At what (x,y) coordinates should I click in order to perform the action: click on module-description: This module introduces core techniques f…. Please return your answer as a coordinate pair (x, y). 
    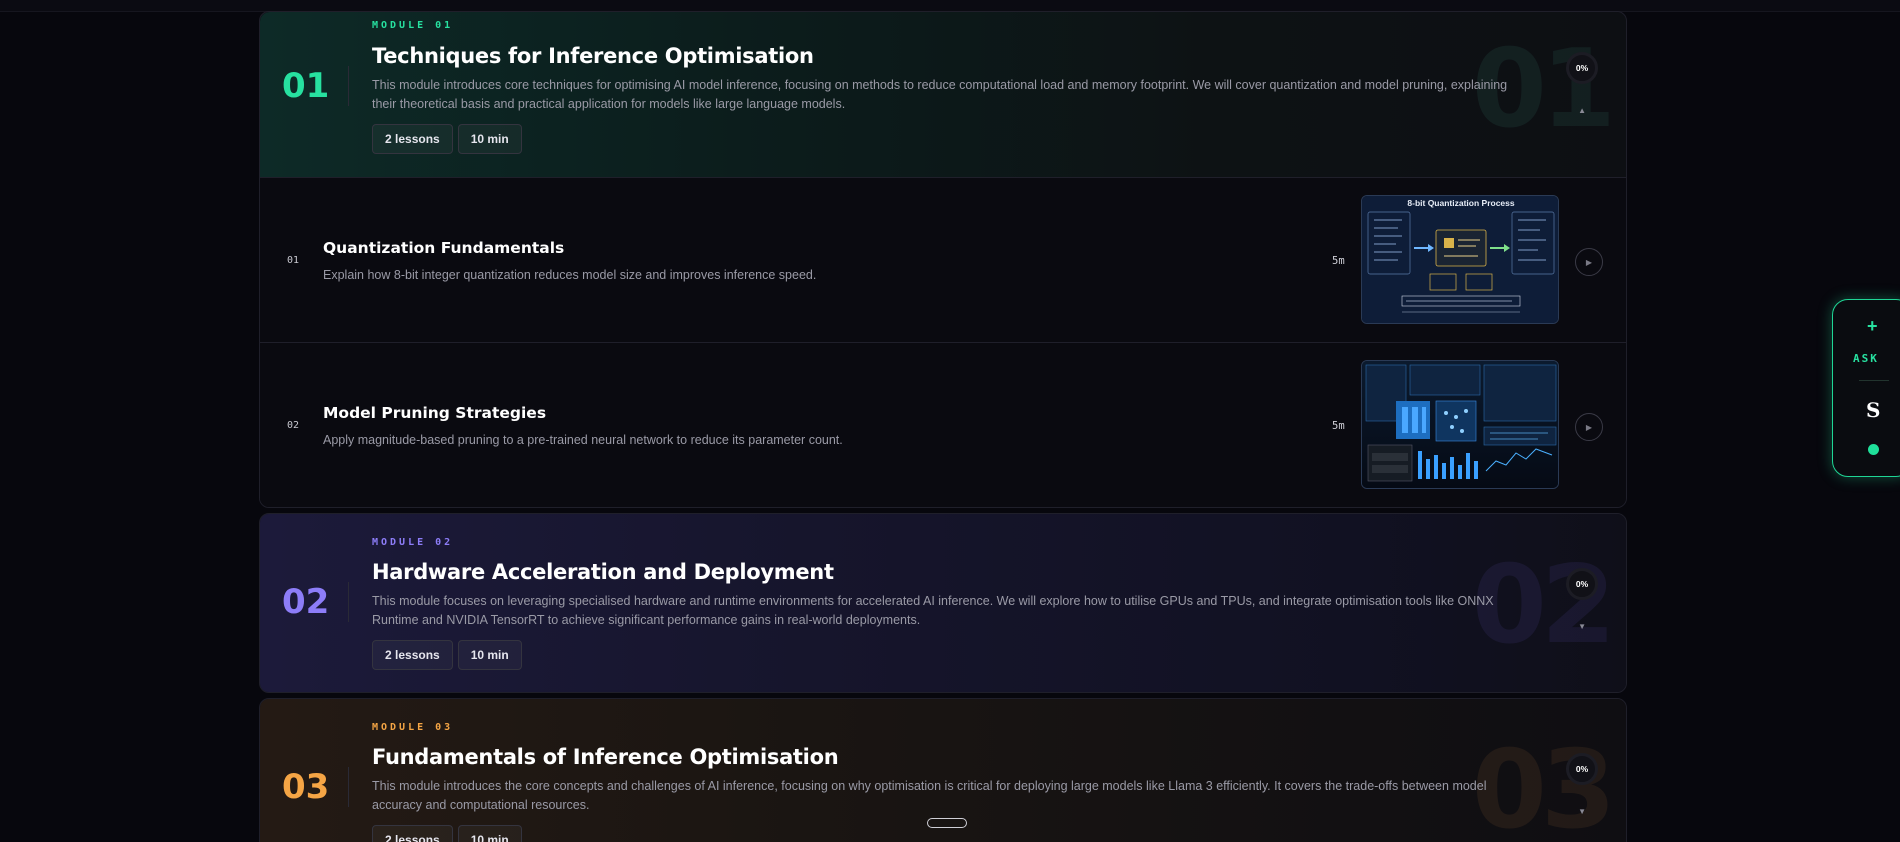
    Looking at the image, I should click on (940, 94).